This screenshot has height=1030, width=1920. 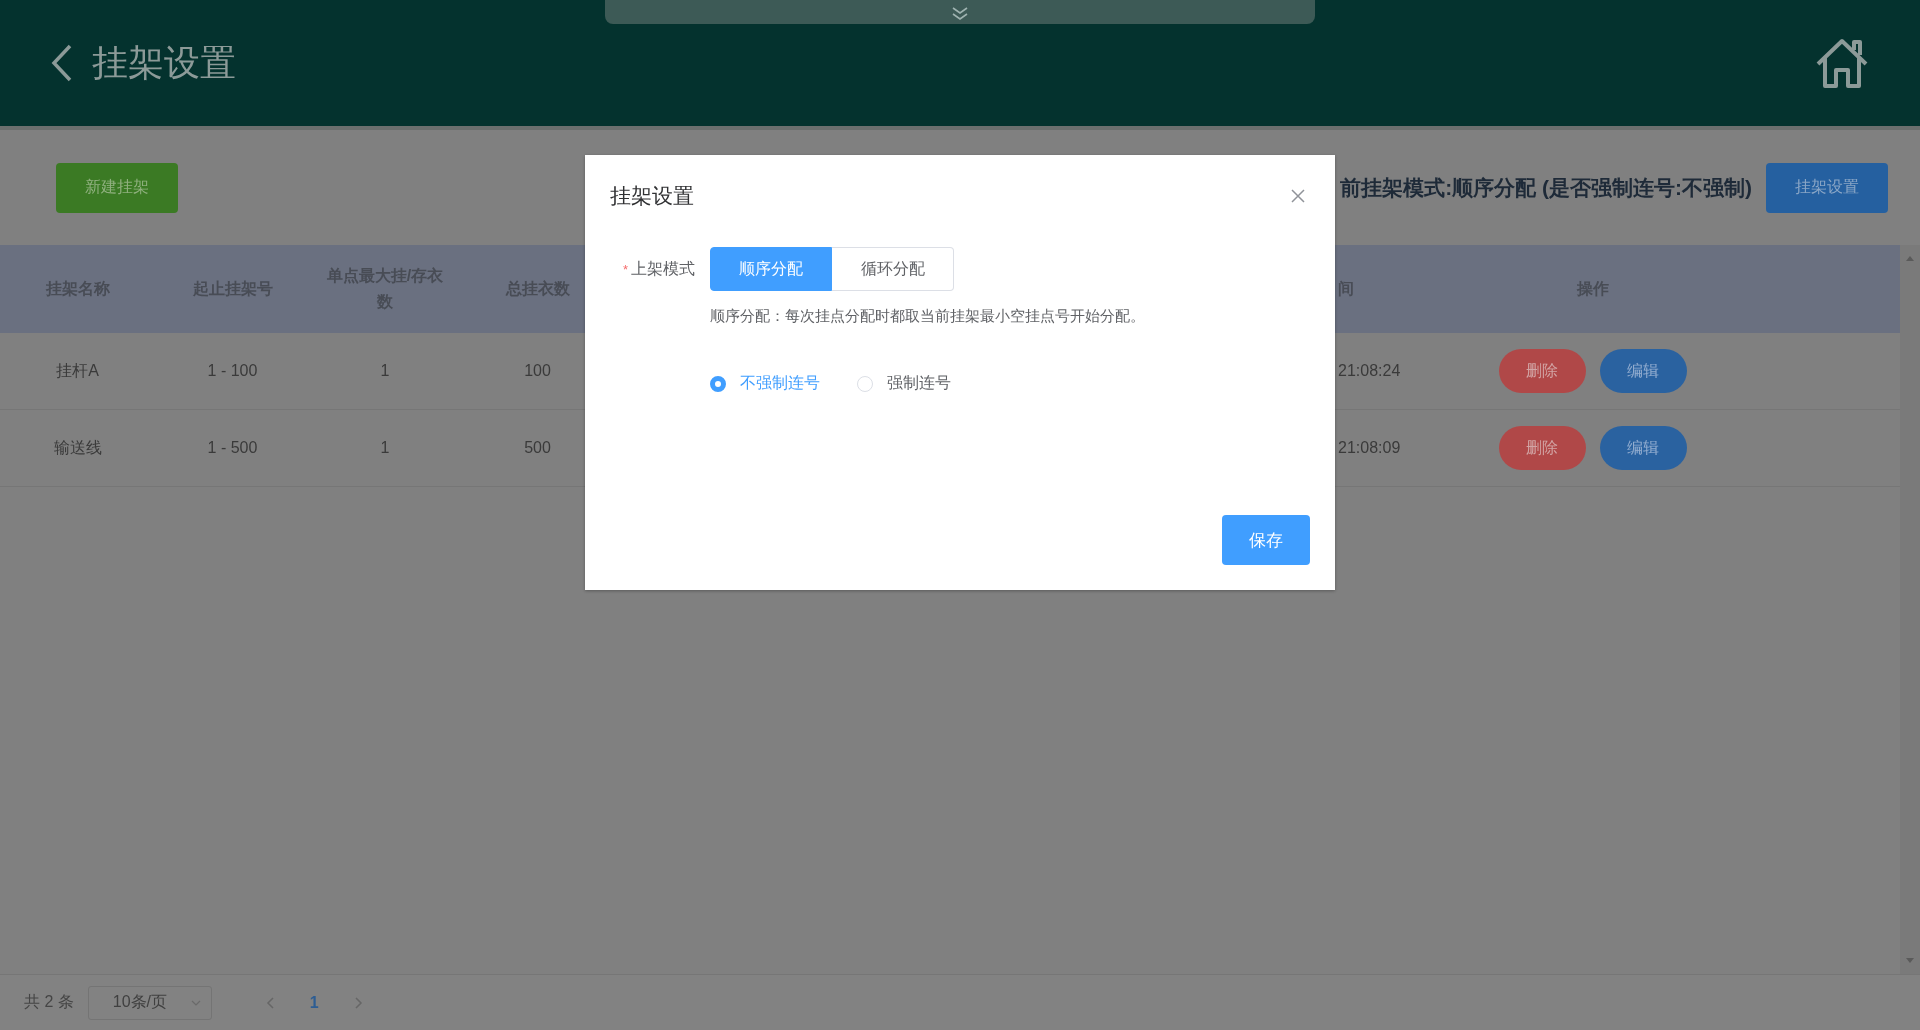 I want to click on new-rack-button: 新建挂架, so click(x=117, y=187).